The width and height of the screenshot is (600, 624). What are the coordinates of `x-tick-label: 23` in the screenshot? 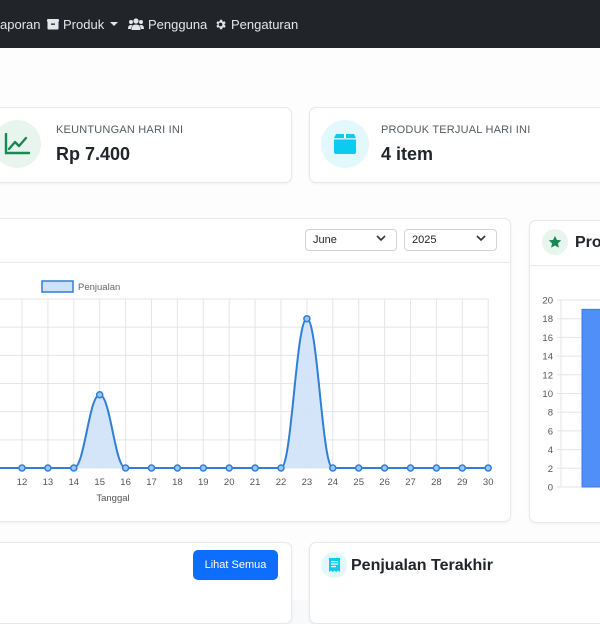 It's located at (307, 482).